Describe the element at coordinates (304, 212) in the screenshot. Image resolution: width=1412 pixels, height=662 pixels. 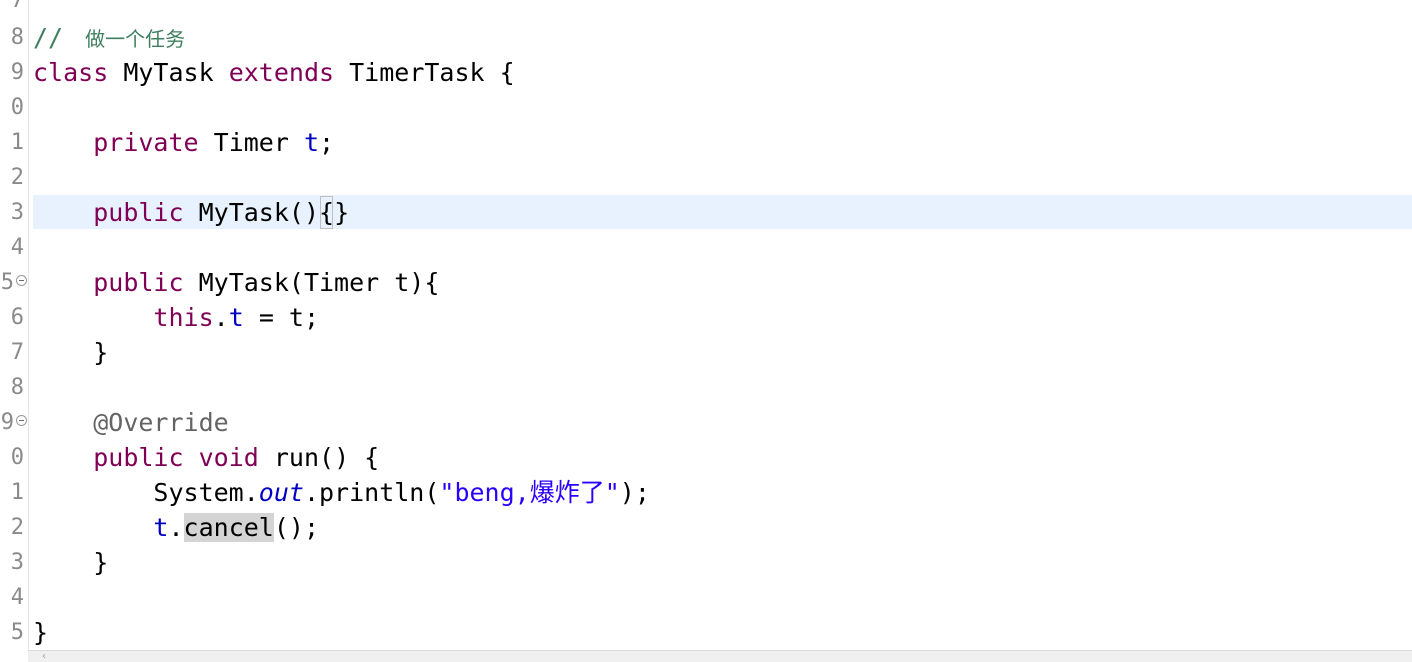
I see `empty-parens: ()` at that location.